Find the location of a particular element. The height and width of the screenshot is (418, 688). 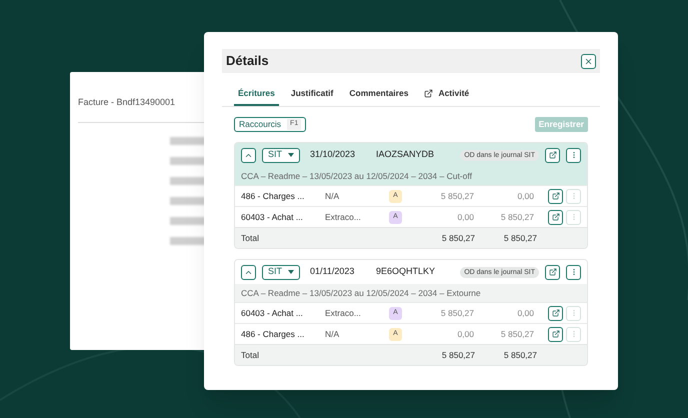

close-button is located at coordinates (588, 61).